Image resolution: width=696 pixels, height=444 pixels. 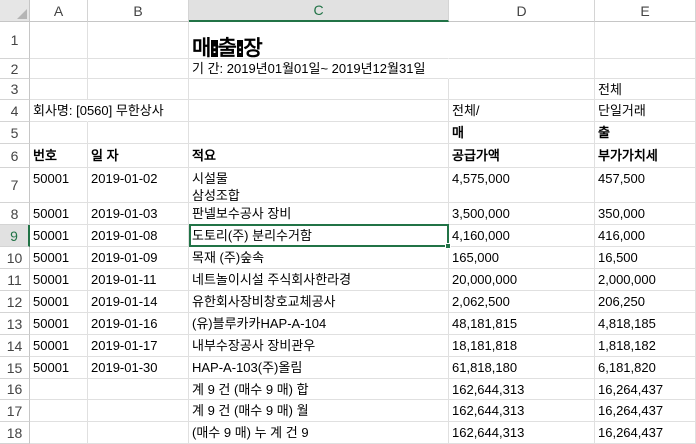 I want to click on row-header-7: 7, so click(x=15, y=185).